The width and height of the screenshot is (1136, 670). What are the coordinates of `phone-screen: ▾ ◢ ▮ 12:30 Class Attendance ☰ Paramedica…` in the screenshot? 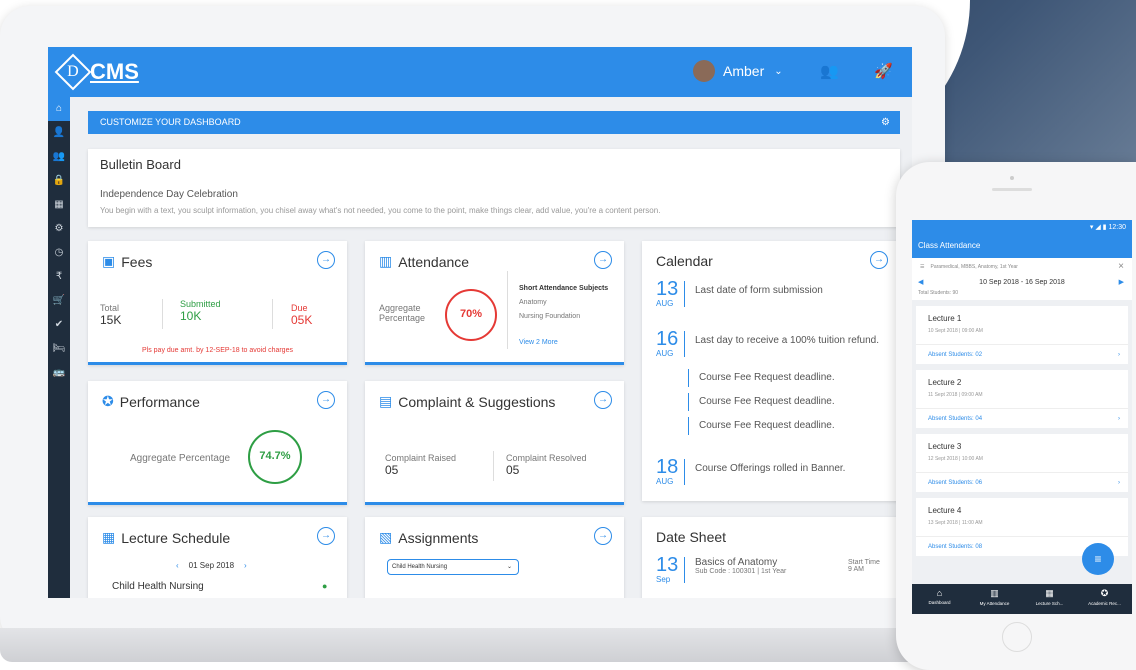 It's located at (1022, 417).